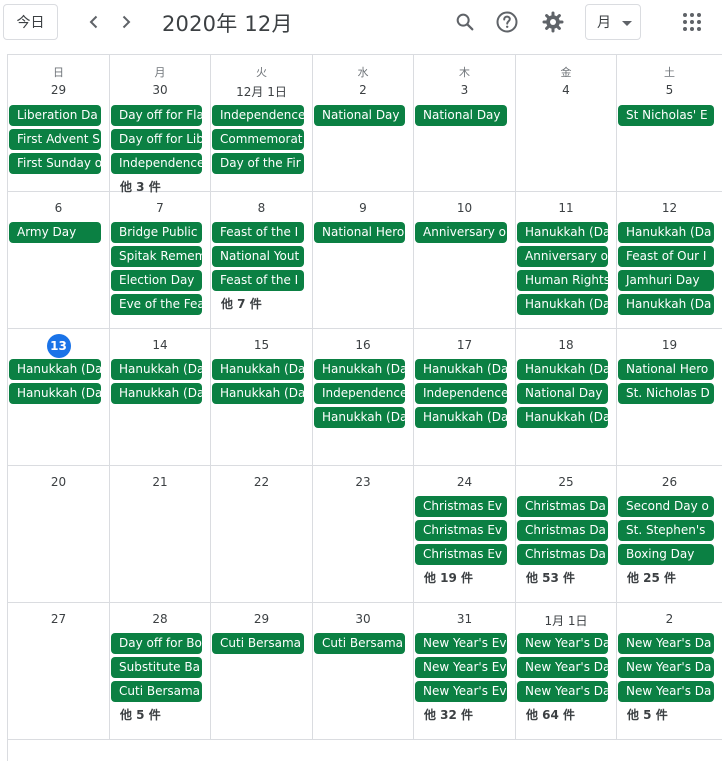 This screenshot has width=722, height=761. Describe the element at coordinates (160, 208) in the screenshot. I see `date-number: 7` at that location.